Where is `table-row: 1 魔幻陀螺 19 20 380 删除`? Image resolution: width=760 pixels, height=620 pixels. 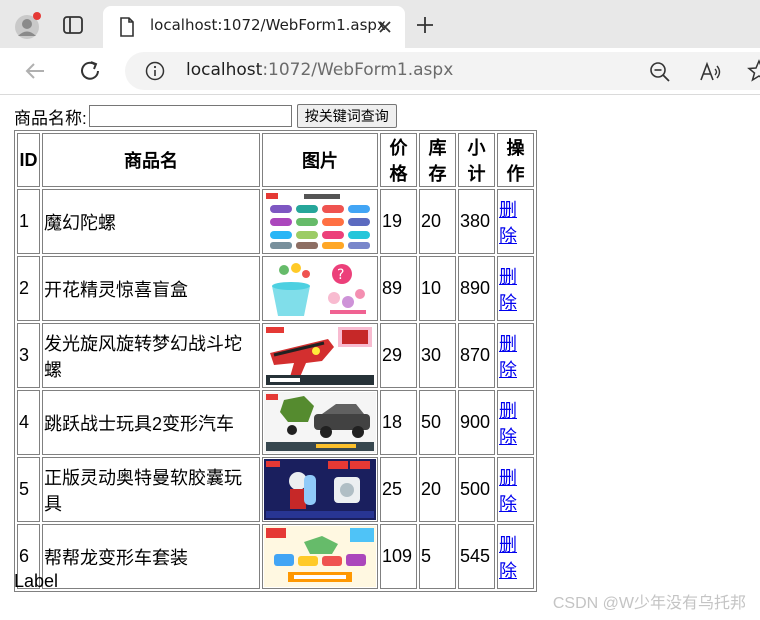 table-row: 1 魔幻陀螺 19 20 380 删除 is located at coordinates (275, 221).